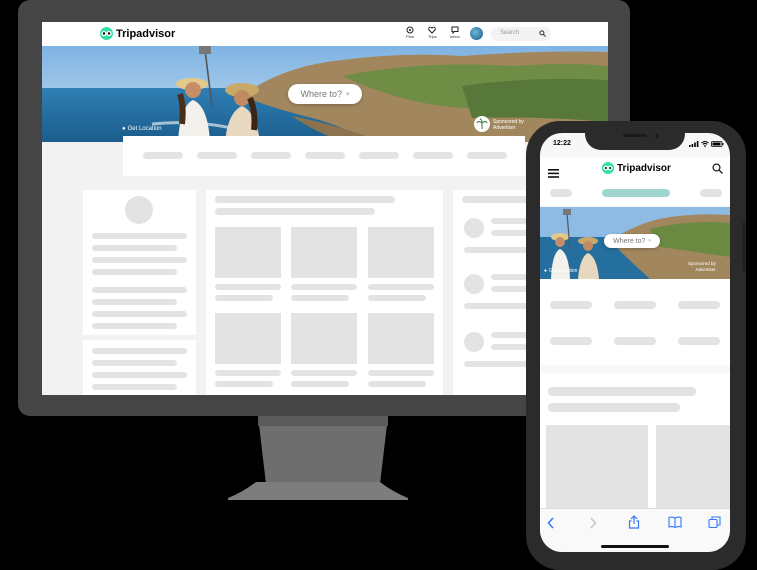 This screenshot has height=570, width=757. What do you see at coordinates (714, 522) in the screenshot?
I see `tabs-icon` at bounding box center [714, 522].